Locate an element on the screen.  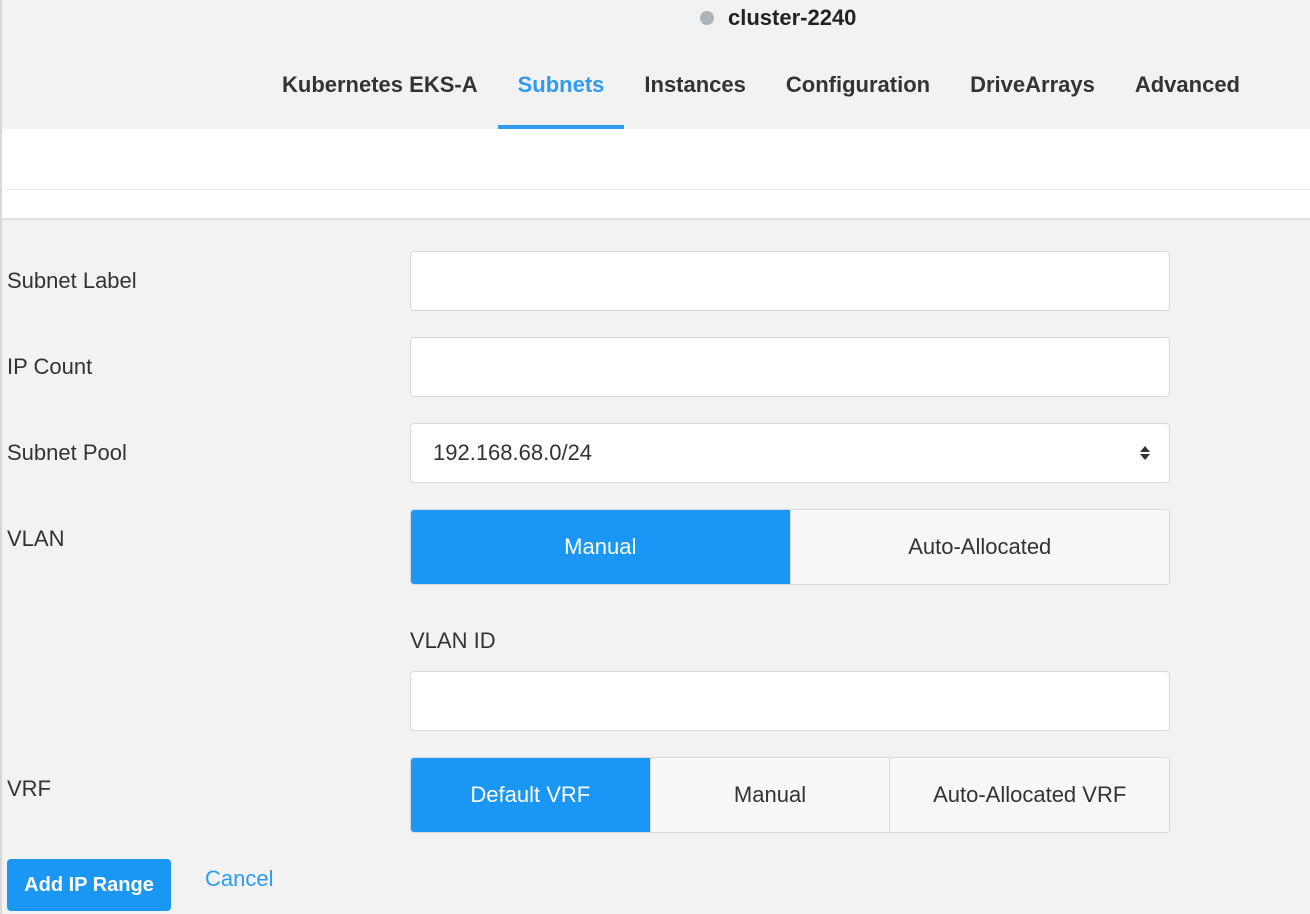
vrf-label: VRF is located at coordinates (29, 788).